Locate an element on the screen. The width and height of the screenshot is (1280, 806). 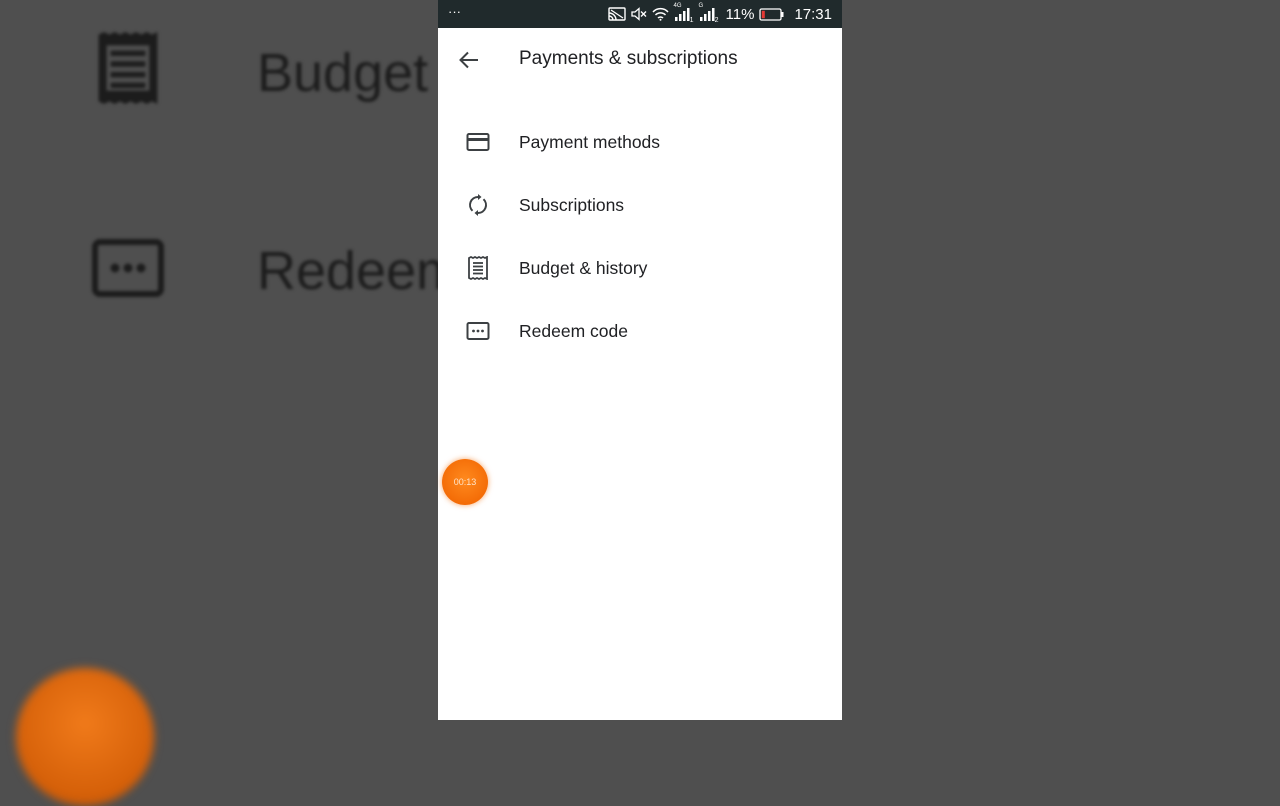
notification-dots: ··· is located at coordinates (454, 11).